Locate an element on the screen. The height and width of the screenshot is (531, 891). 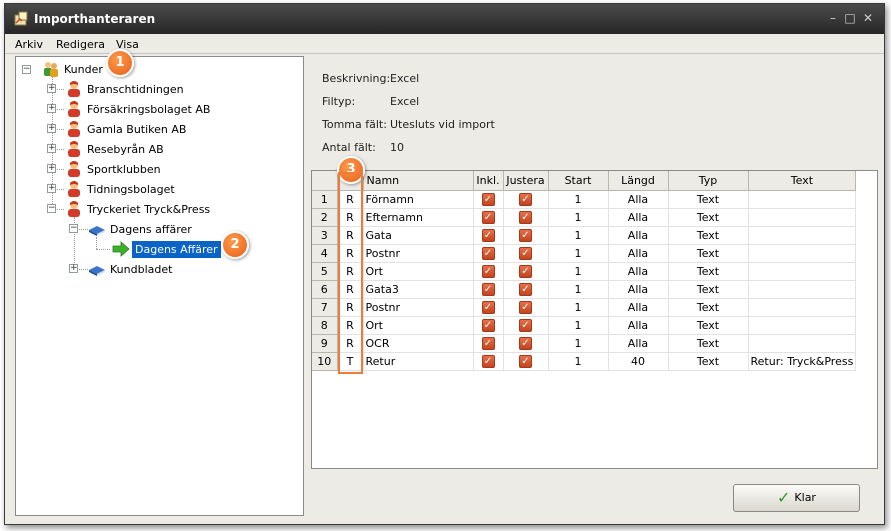
tree-folder-dagens-affarer: Dagens affärer is located at coordinates (151, 229).